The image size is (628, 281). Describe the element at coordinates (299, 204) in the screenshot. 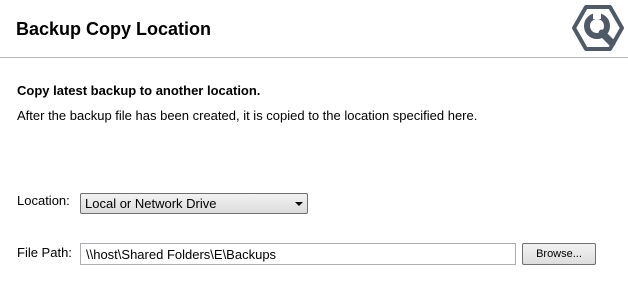

I see `chevron-down-icon` at that location.